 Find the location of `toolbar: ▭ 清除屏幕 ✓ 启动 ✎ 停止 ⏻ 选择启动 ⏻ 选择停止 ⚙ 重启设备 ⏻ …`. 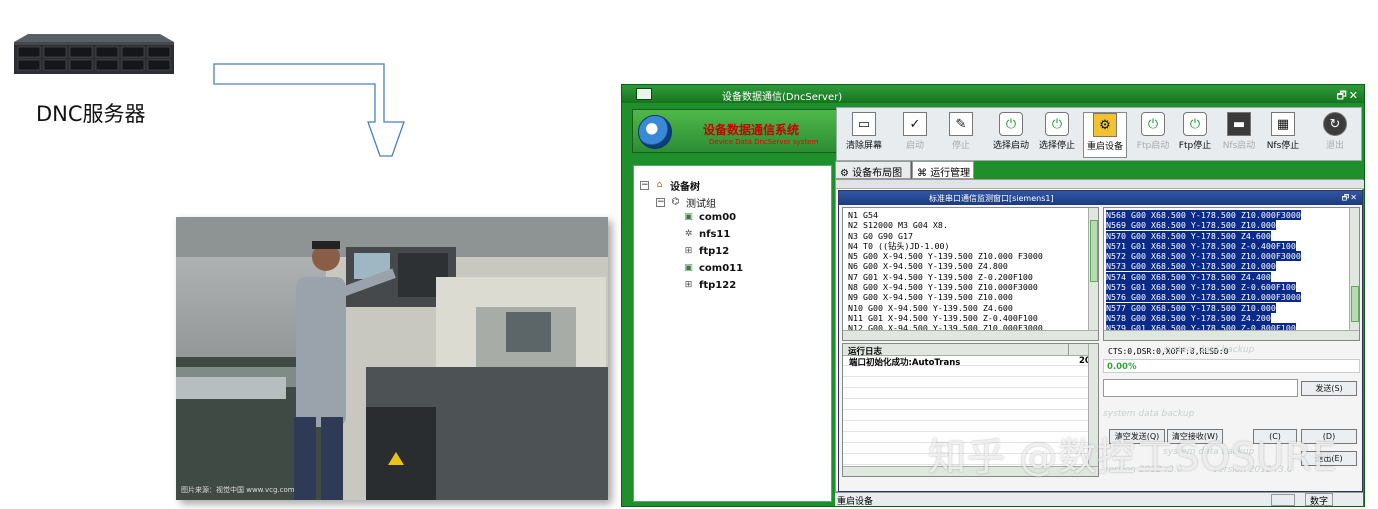

toolbar: ▭ 清除屏幕 ✓ 启动 ✎ 停止 ⏻ 选择启动 ⏻ 选择停止 ⚙ 重启设备 ⏻ … is located at coordinates (1099, 134).